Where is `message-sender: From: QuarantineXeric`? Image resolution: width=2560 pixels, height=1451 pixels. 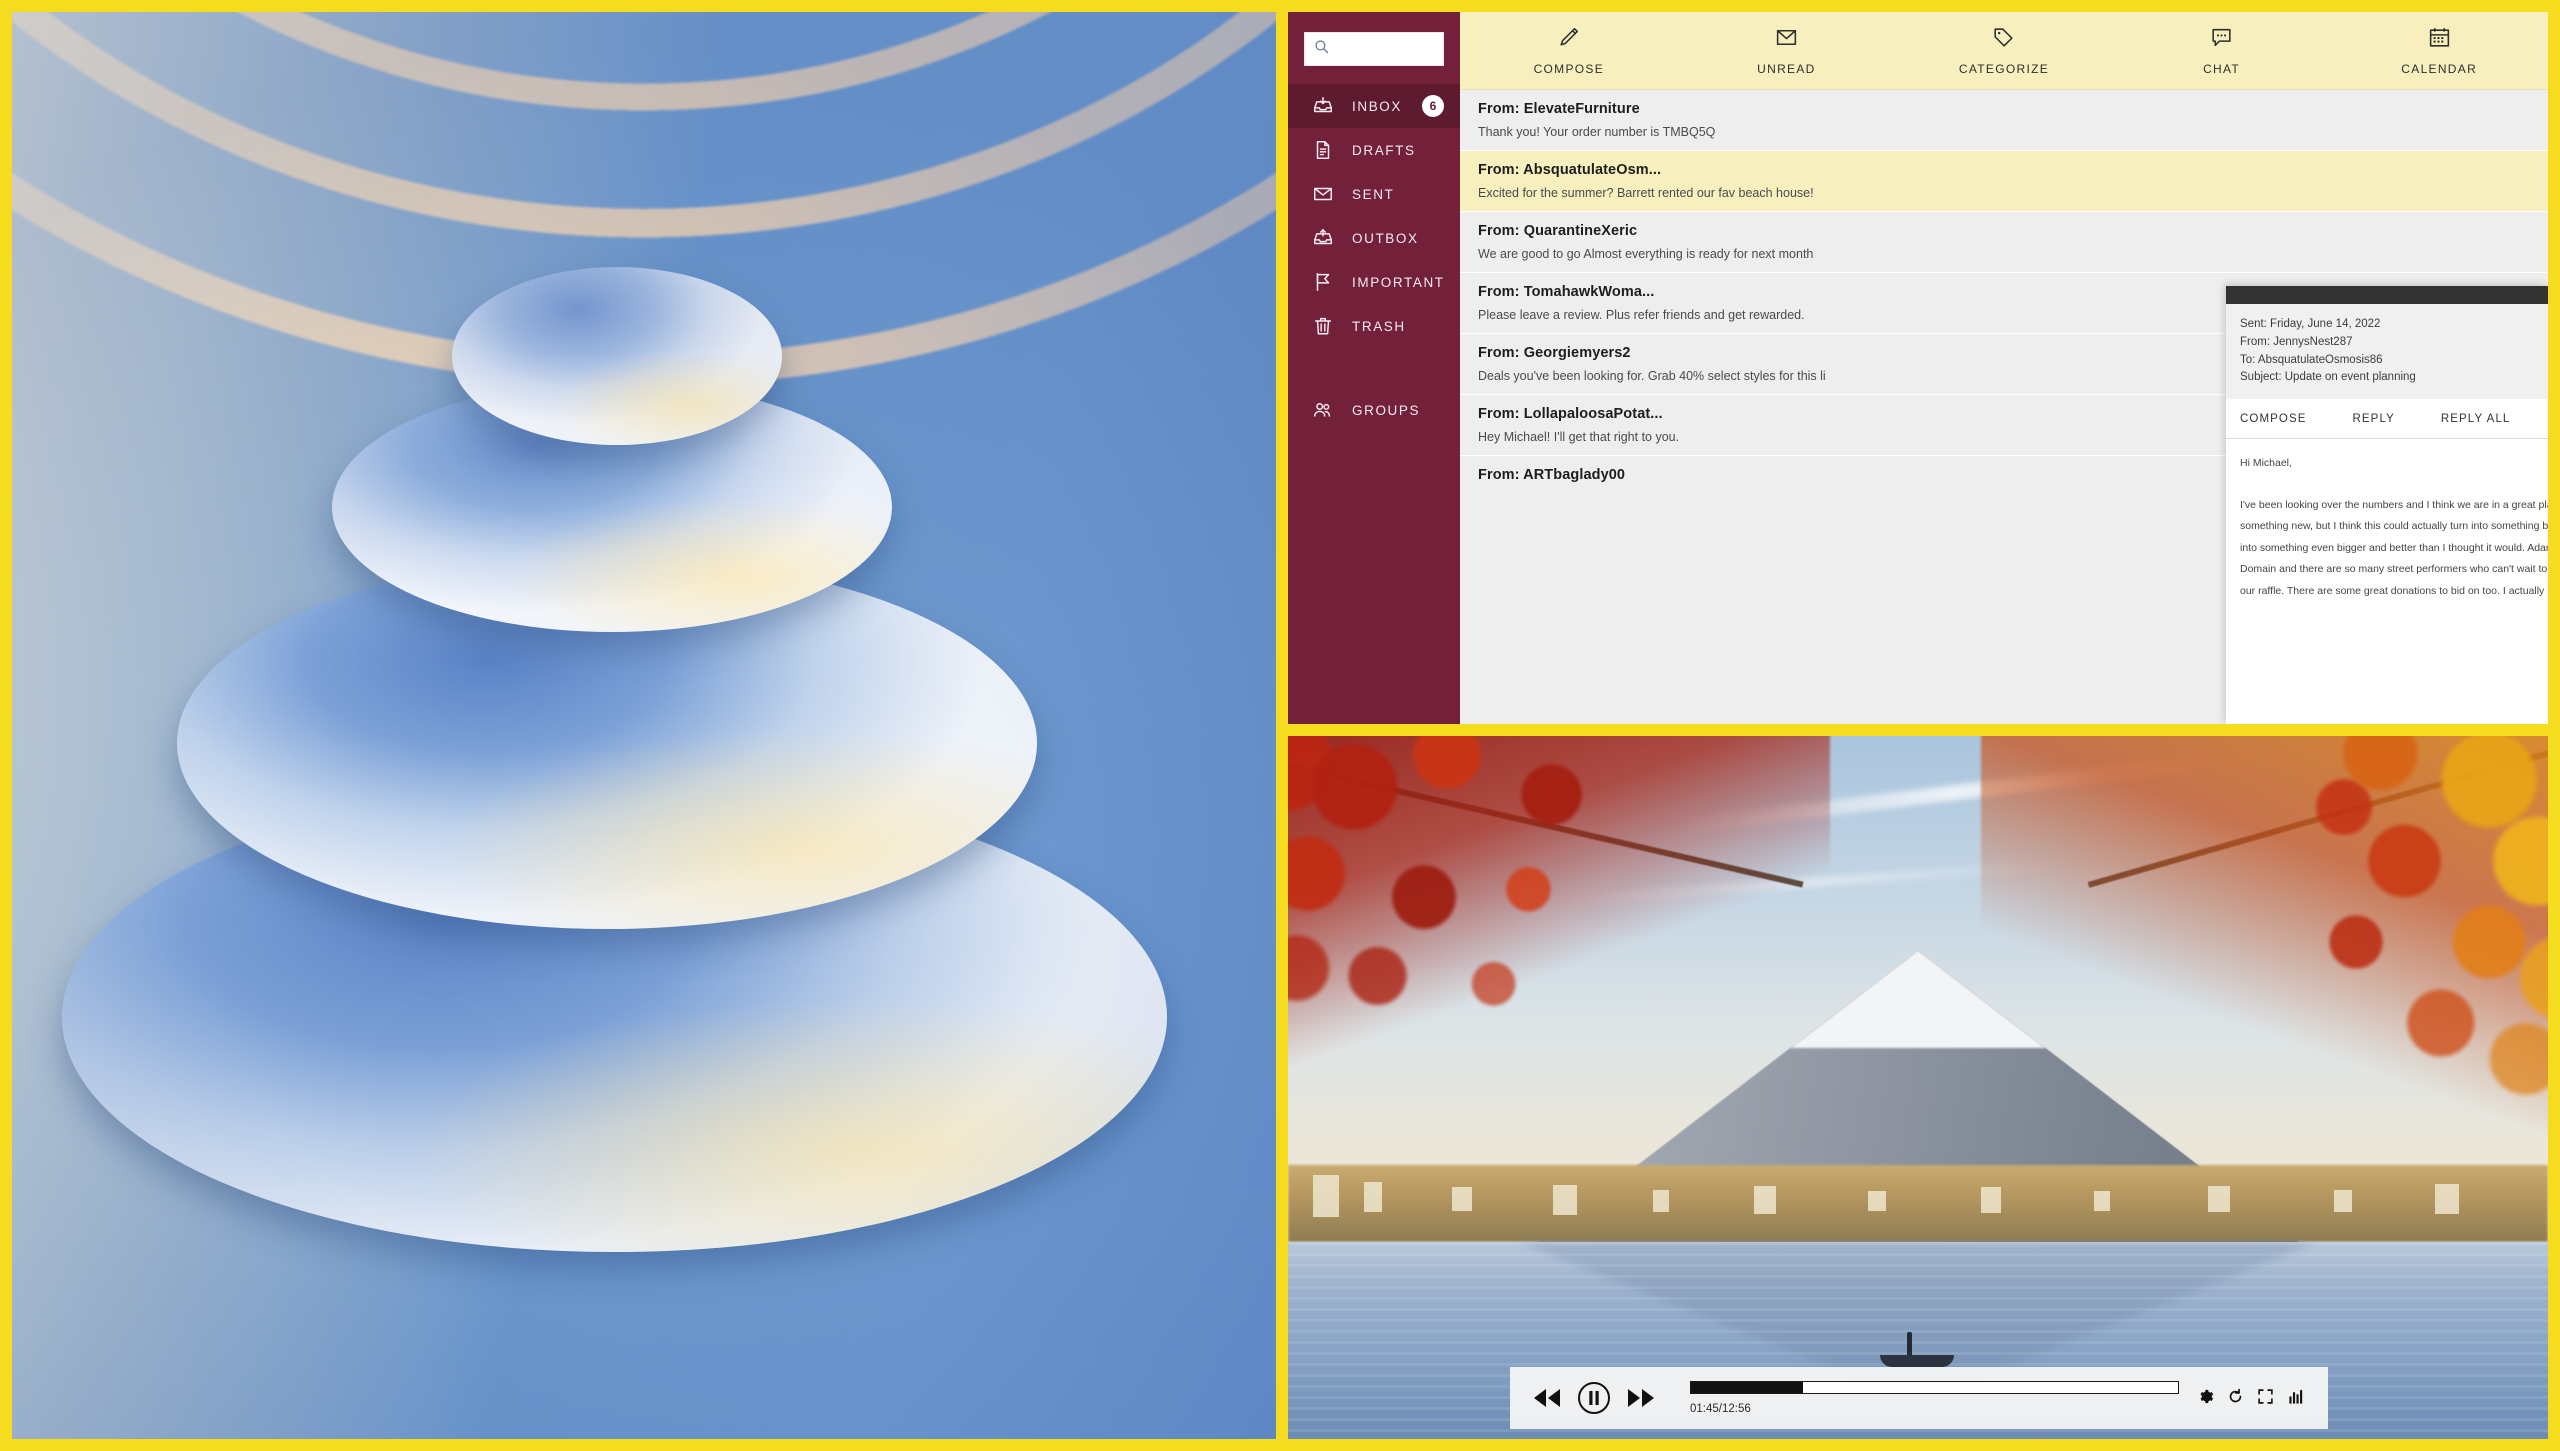 message-sender: From: QuarantineXeric is located at coordinates (1558, 231).